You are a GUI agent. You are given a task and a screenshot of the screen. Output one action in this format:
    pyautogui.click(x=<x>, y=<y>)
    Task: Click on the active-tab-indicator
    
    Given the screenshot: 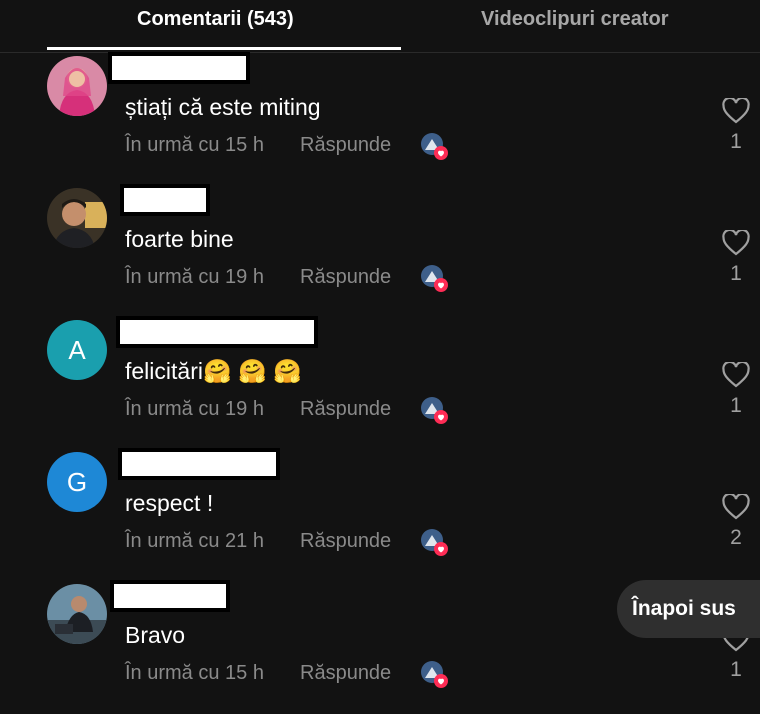 What is the action you would take?
    pyautogui.click(x=224, y=48)
    